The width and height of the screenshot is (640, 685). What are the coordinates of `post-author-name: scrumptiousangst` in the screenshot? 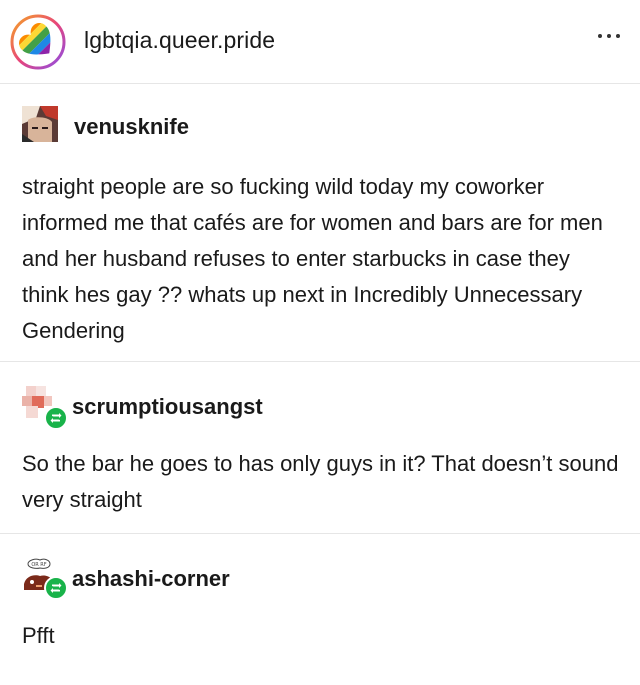 It's located at (167, 407).